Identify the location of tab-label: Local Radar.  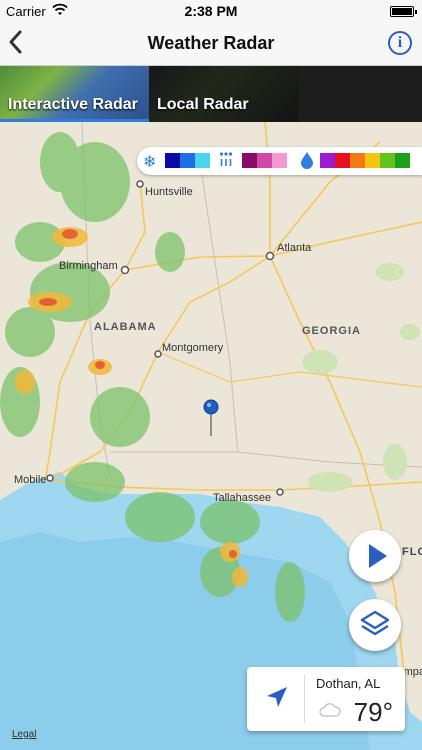
(203, 104).